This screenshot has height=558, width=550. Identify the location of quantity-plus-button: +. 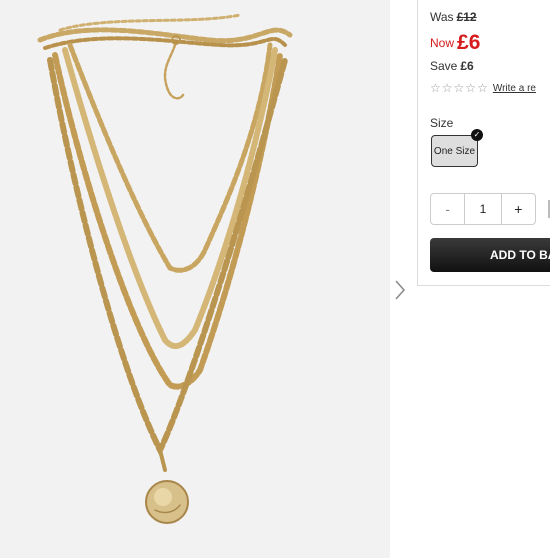
(518, 209).